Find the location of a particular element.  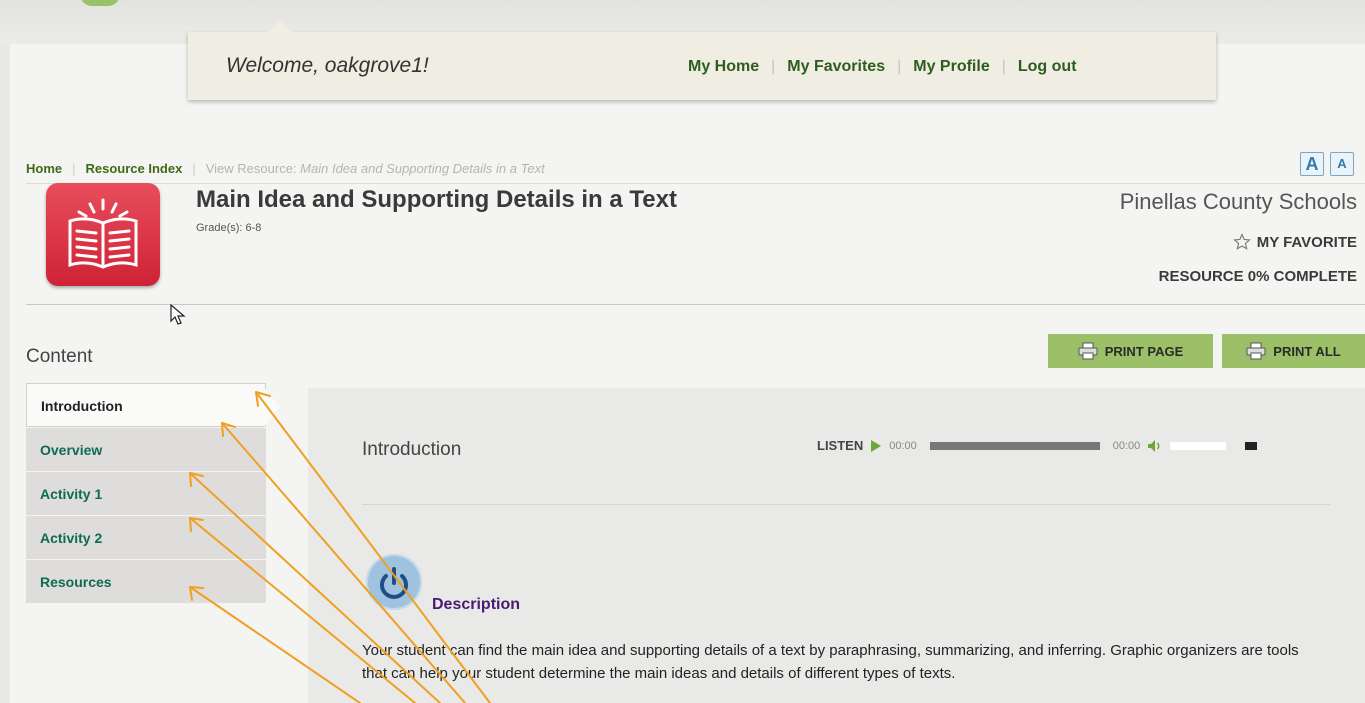

my-favorite-button: MY FAVORITE is located at coordinates (1294, 242).